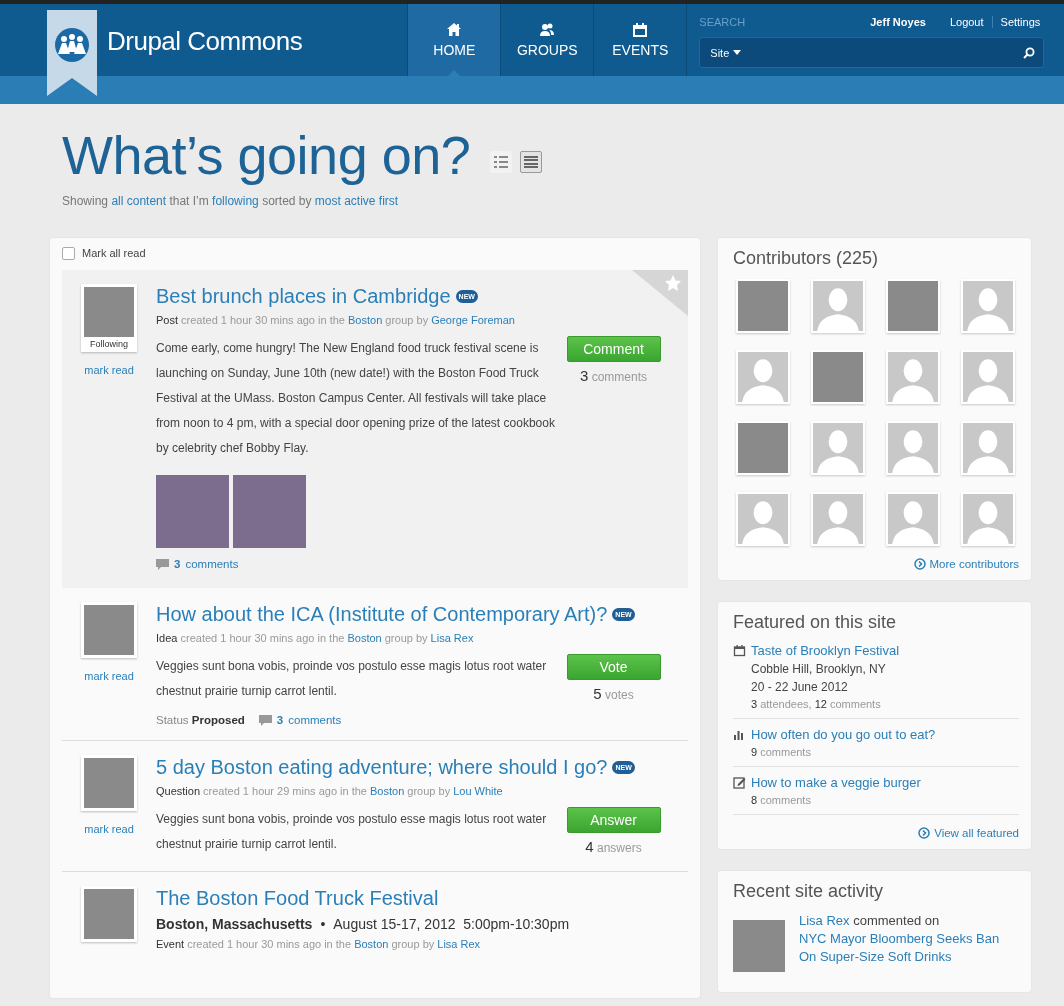 This screenshot has height=1006, width=1064. I want to click on count-text: 4 answers, so click(613, 846).